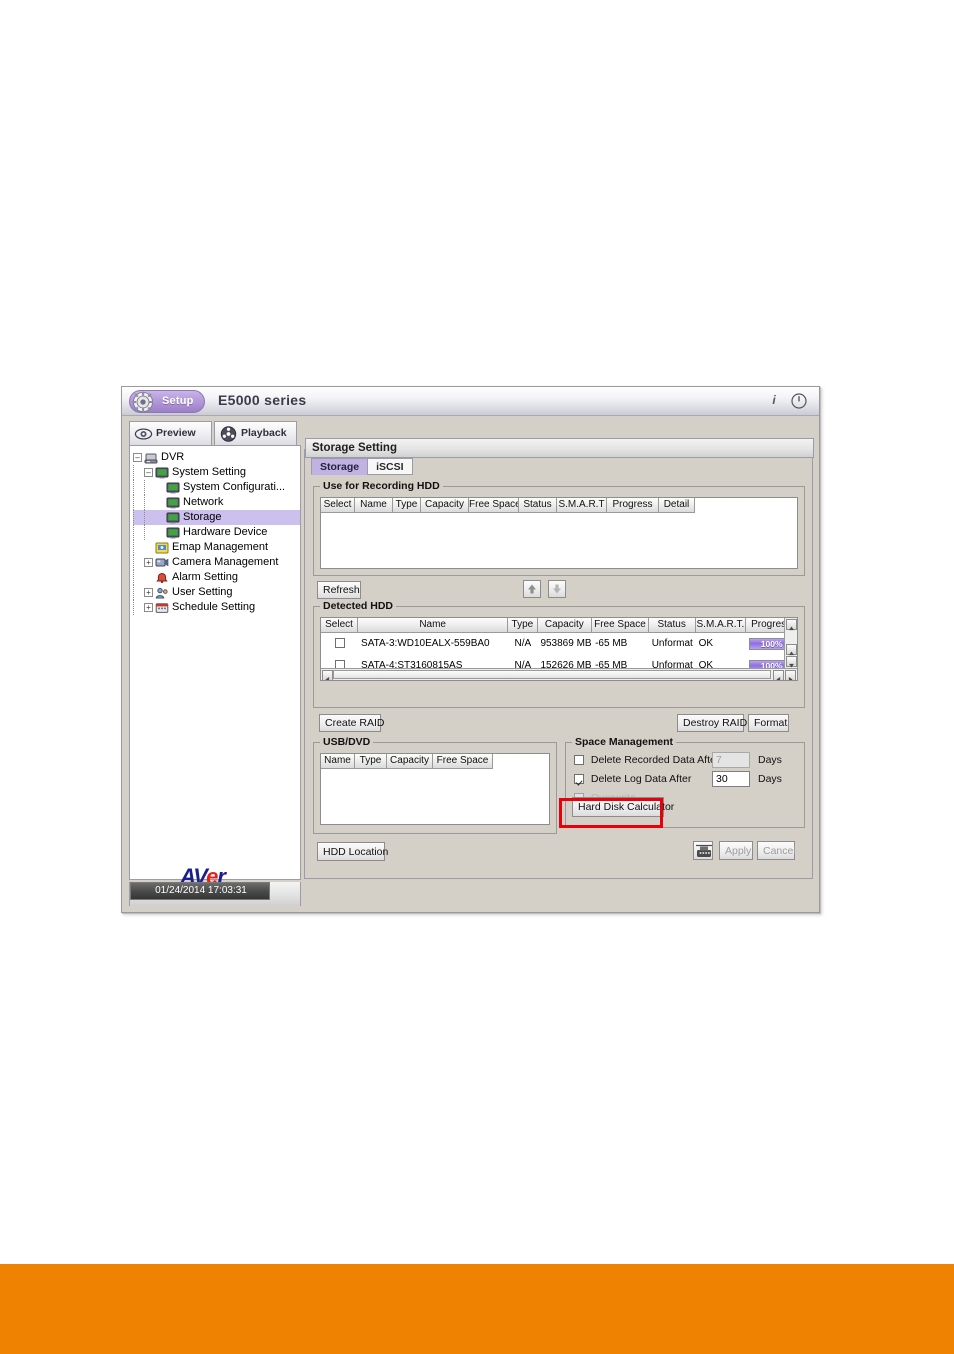 The image size is (954, 1354). Describe the element at coordinates (778, 675) in the screenshot. I see `scroll-right-button-a` at that location.